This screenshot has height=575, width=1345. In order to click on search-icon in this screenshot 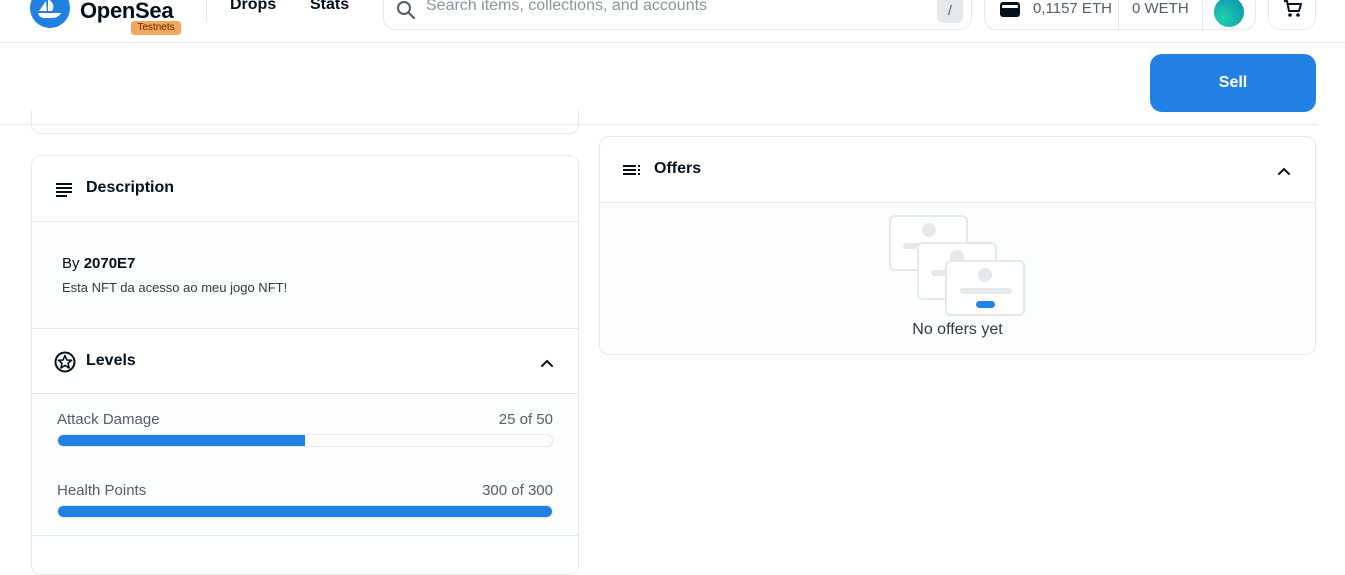, I will do `click(406, 12)`.